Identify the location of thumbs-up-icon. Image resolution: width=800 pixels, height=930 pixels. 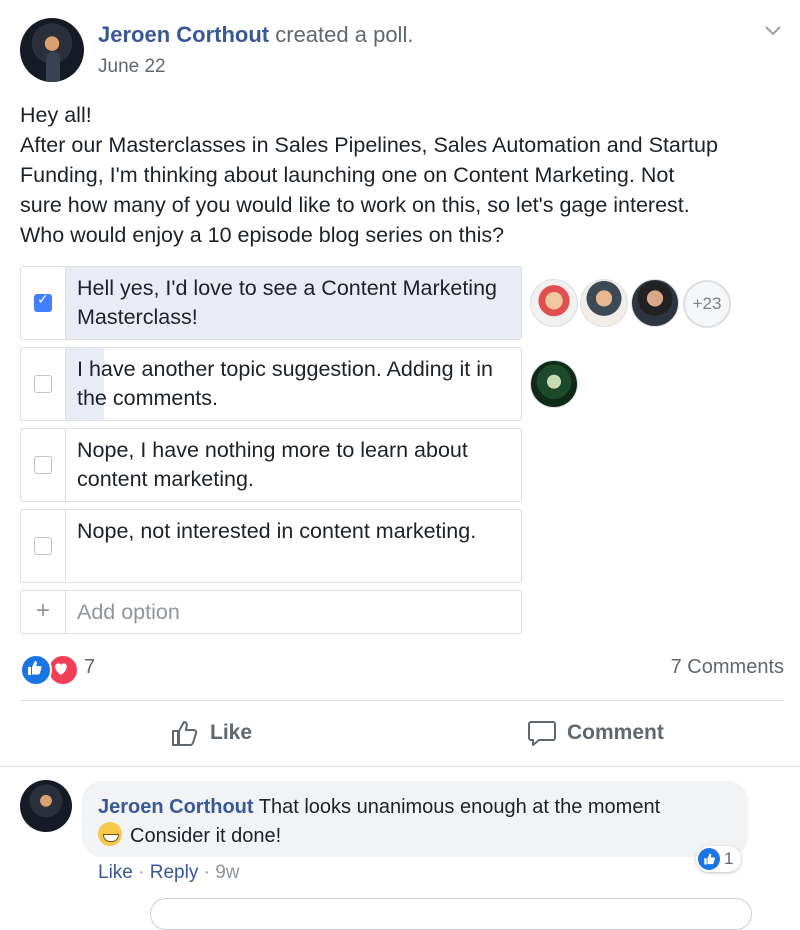
(185, 733).